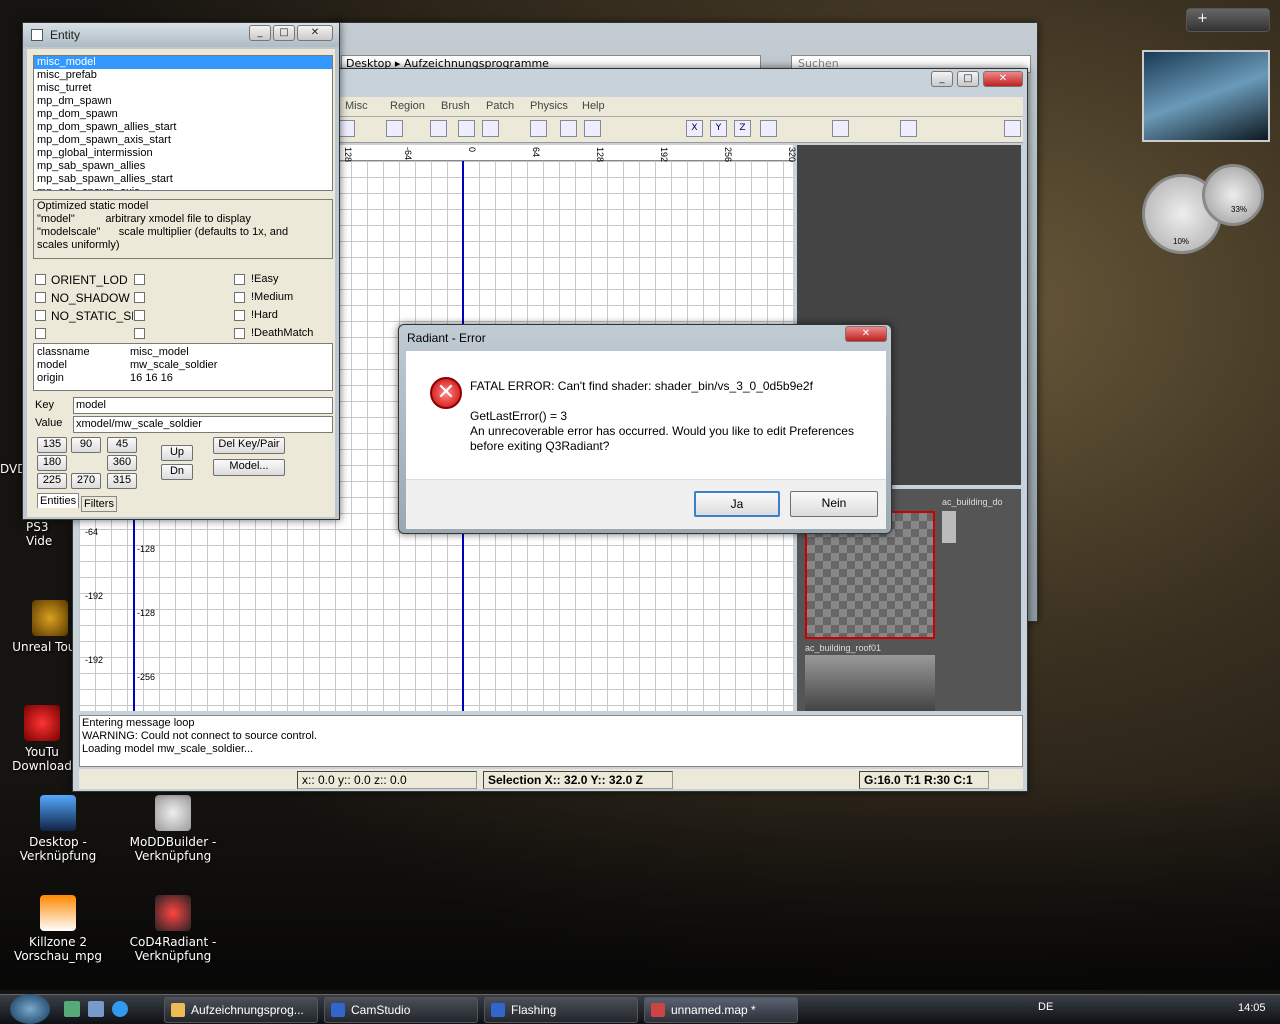  What do you see at coordinates (792, 155) in the screenshot?
I see `ruler-label: 320` at bounding box center [792, 155].